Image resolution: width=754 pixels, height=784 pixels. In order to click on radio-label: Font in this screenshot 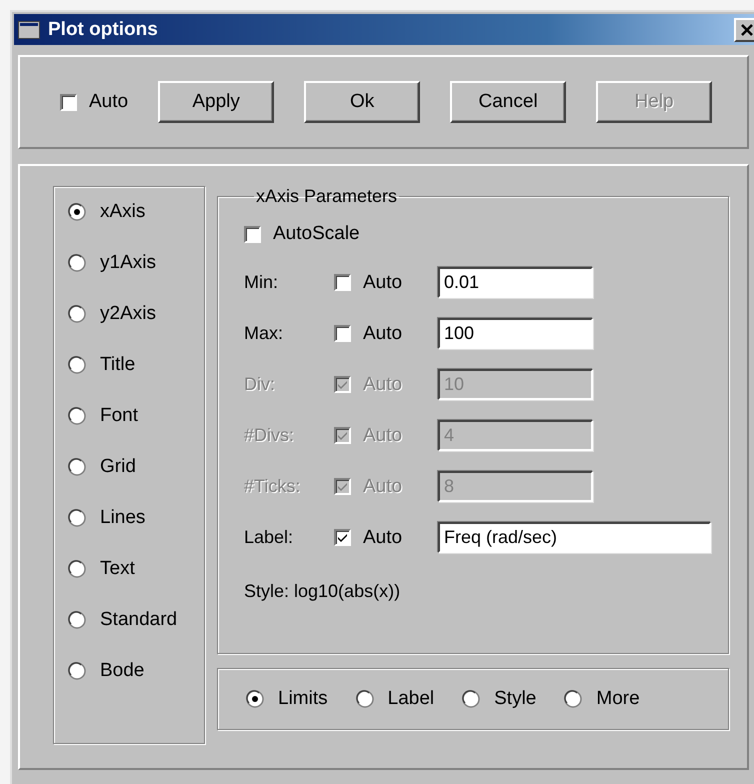, I will do `click(119, 416)`.